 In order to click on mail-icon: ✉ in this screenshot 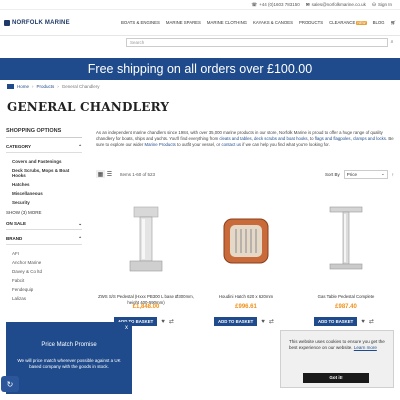, I will do `click(307, 4)`.